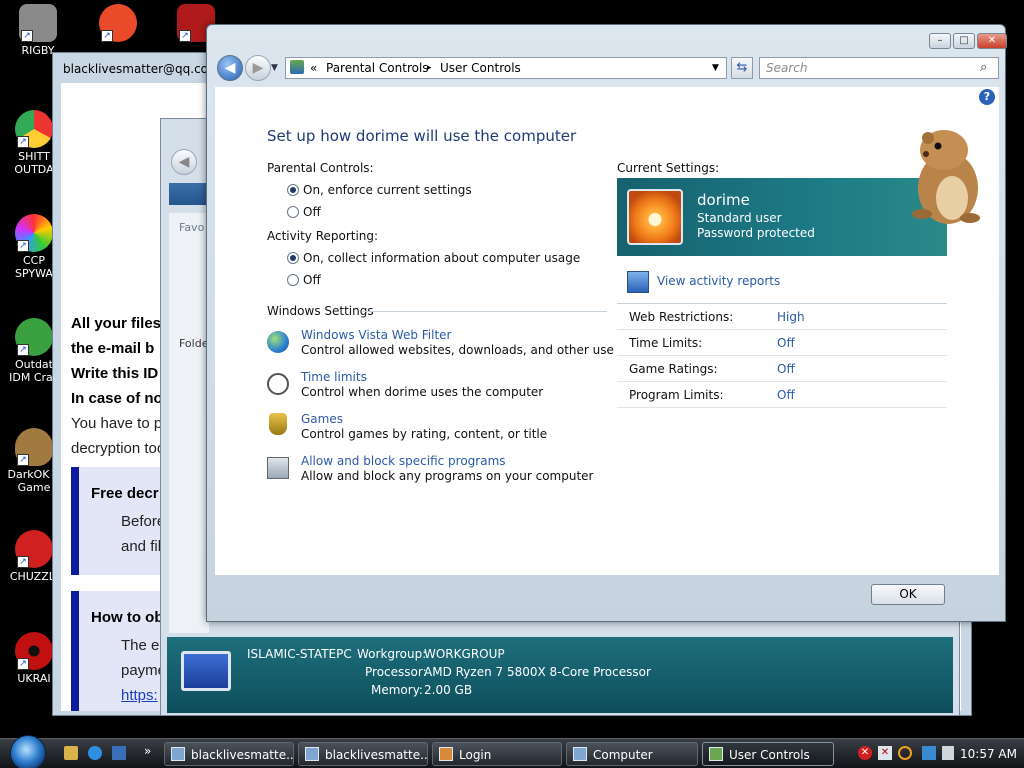 This screenshot has height=768, width=1024. I want to click on taskbar-button-computer: Computer, so click(632, 754).